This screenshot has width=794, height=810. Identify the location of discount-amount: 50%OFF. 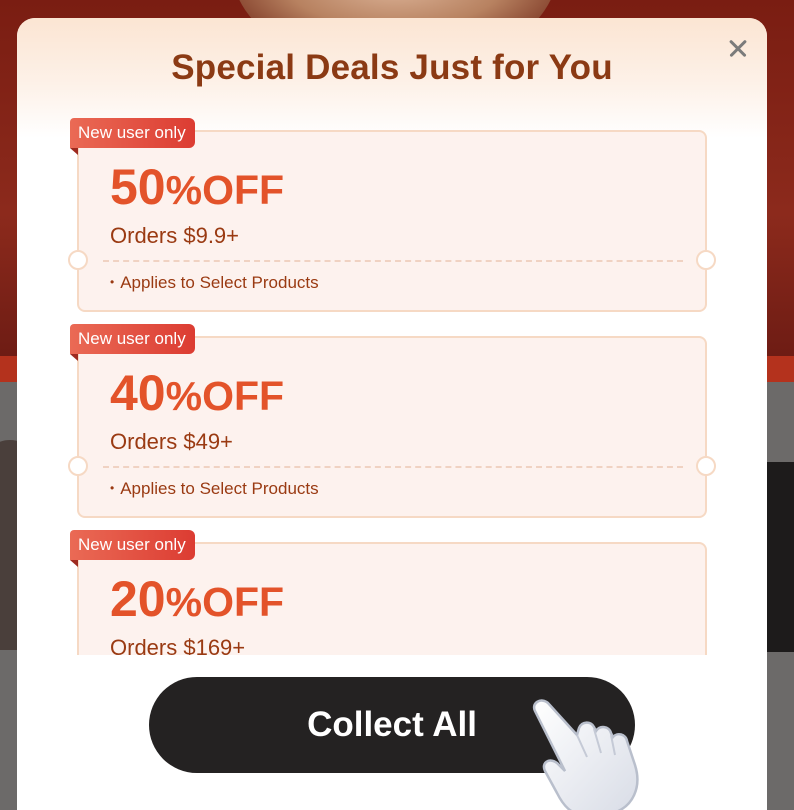
(197, 187).